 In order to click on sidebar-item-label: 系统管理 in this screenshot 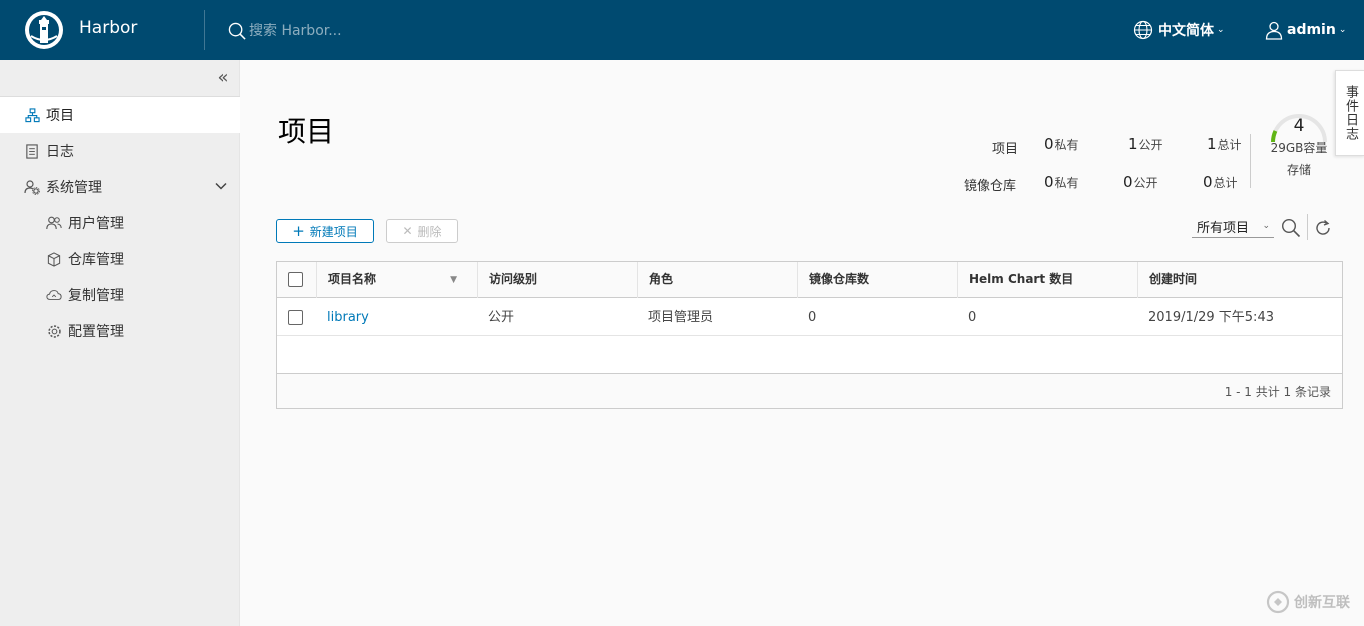, I will do `click(74, 188)`.